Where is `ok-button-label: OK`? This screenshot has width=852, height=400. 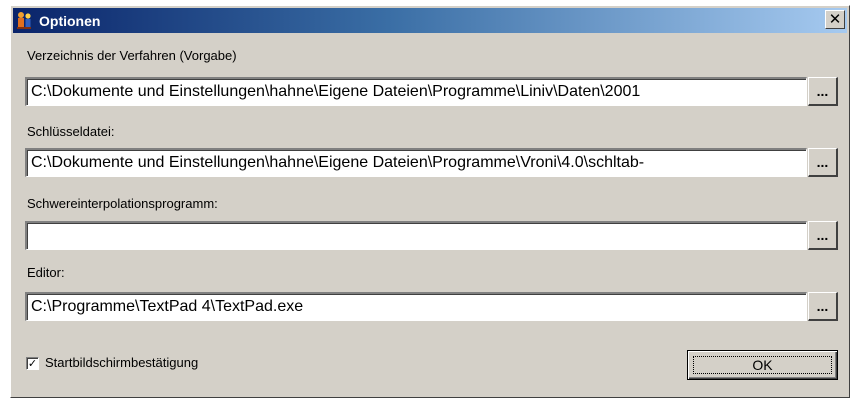
ok-button-label: OK is located at coordinates (762, 365).